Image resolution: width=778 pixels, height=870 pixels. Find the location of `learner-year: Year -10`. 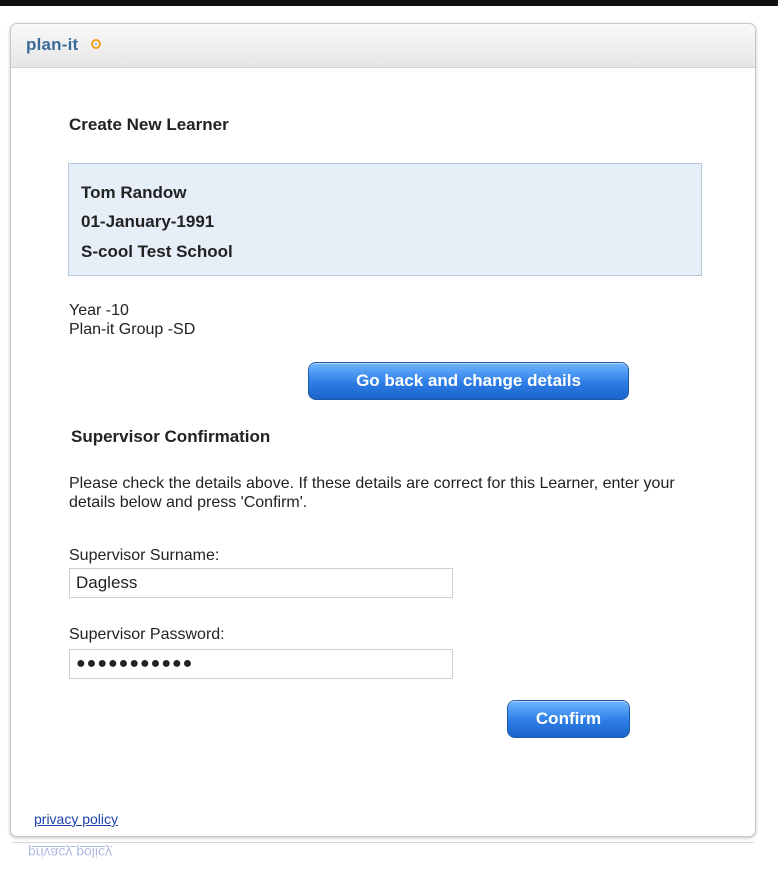

learner-year: Year -10 is located at coordinates (99, 310).